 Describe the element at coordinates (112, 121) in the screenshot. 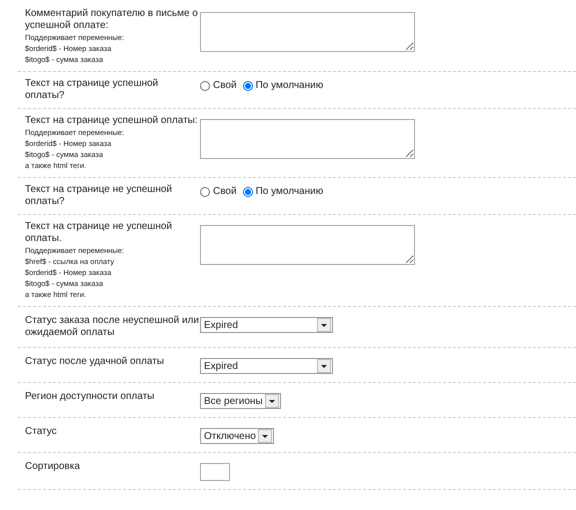

I see `field-label: Текст на странице успешной оплаты:` at that location.